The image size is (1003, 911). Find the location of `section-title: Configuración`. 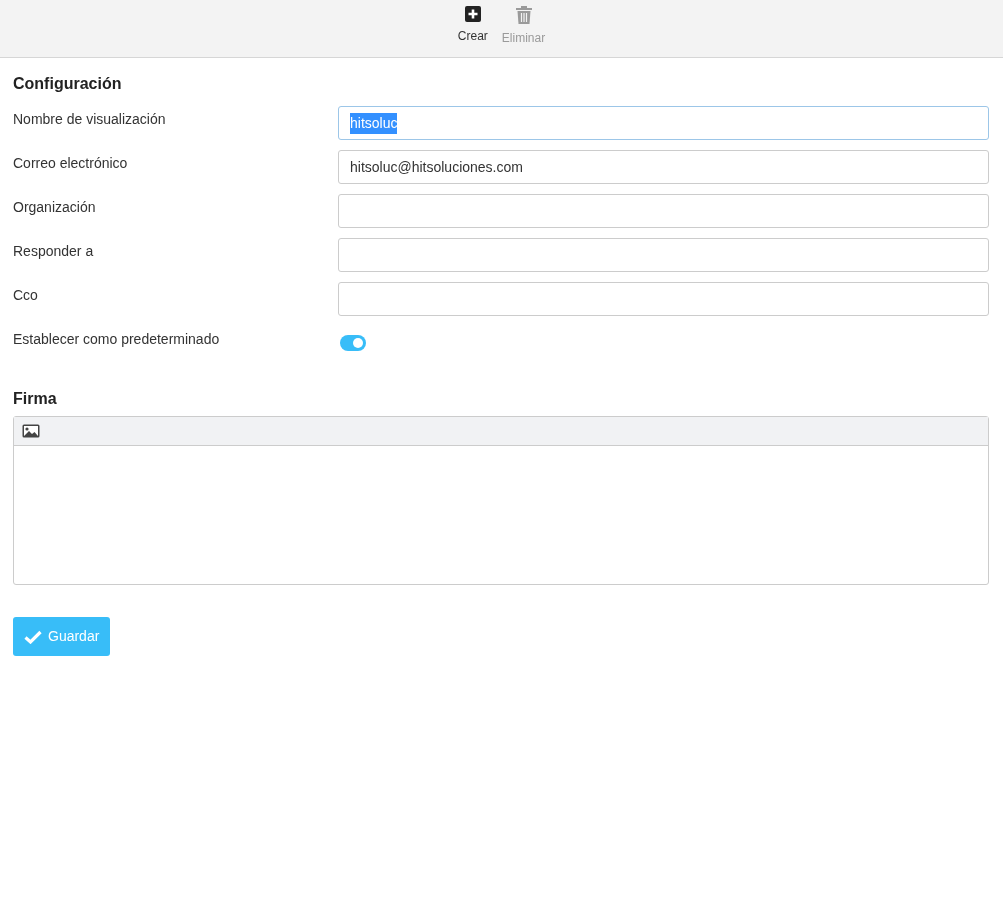

section-title: Configuración is located at coordinates (68, 84).